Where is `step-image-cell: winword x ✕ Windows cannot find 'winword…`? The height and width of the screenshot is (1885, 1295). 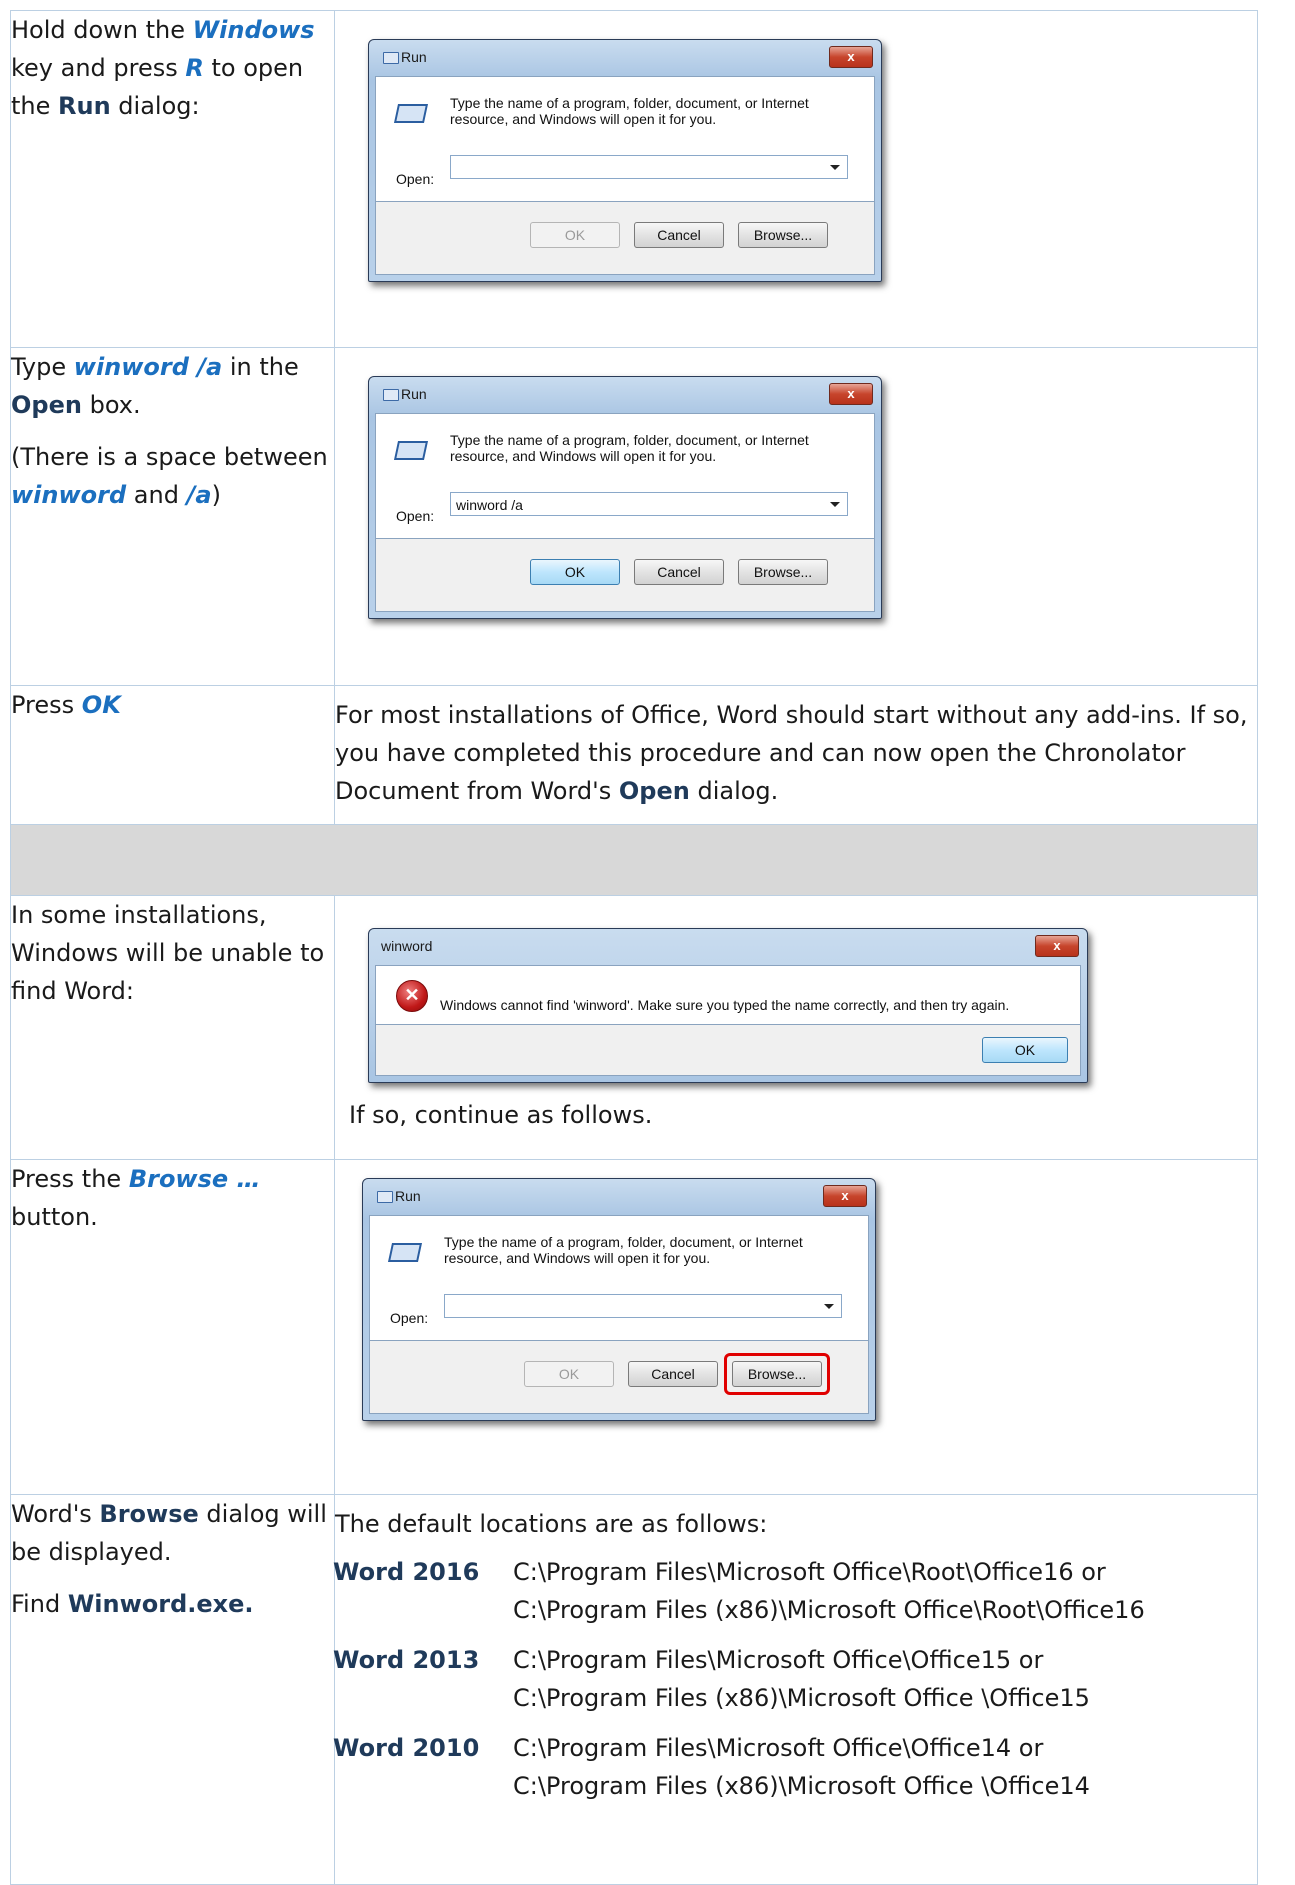
step-image-cell: winword x ✕ Windows cannot find 'winword… is located at coordinates (796, 1027).